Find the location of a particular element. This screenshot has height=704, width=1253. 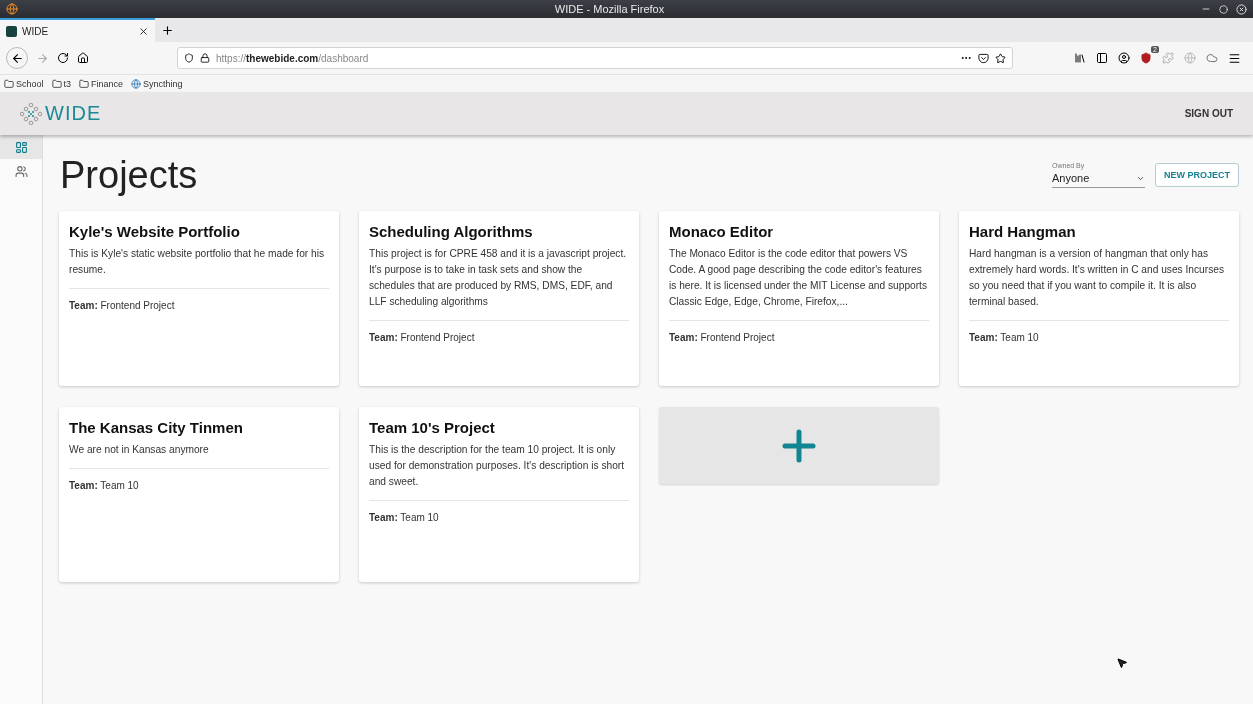

address-bar: https://thewebide.com/dashboard is located at coordinates (595, 58).